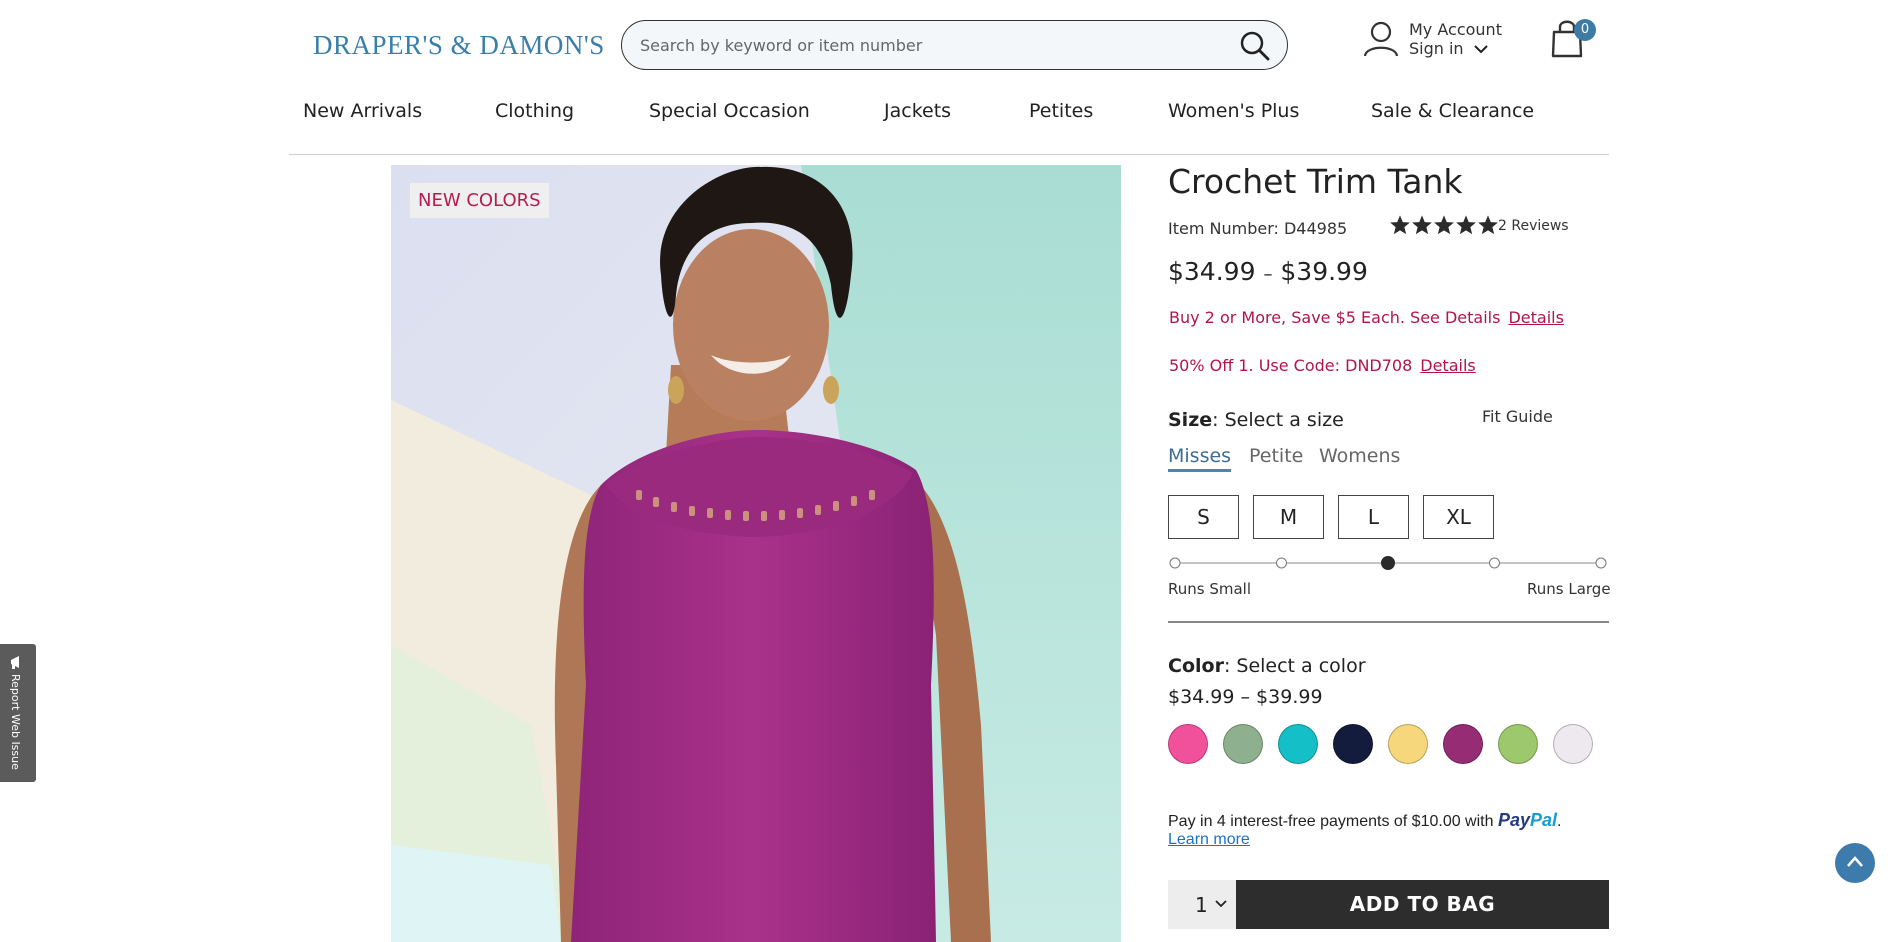 The height and width of the screenshot is (942, 1903). I want to click on color-price-range: $34.99 – $39.99, so click(1245, 697).